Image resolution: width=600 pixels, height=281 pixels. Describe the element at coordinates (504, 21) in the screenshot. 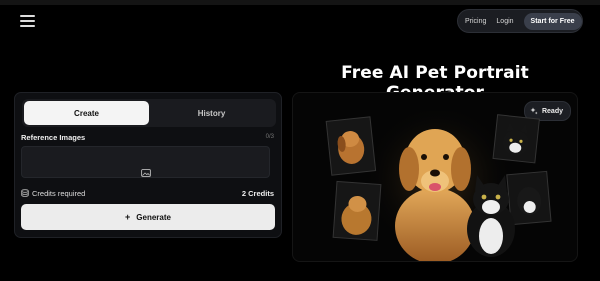

I see `nav-login-link: Login` at that location.